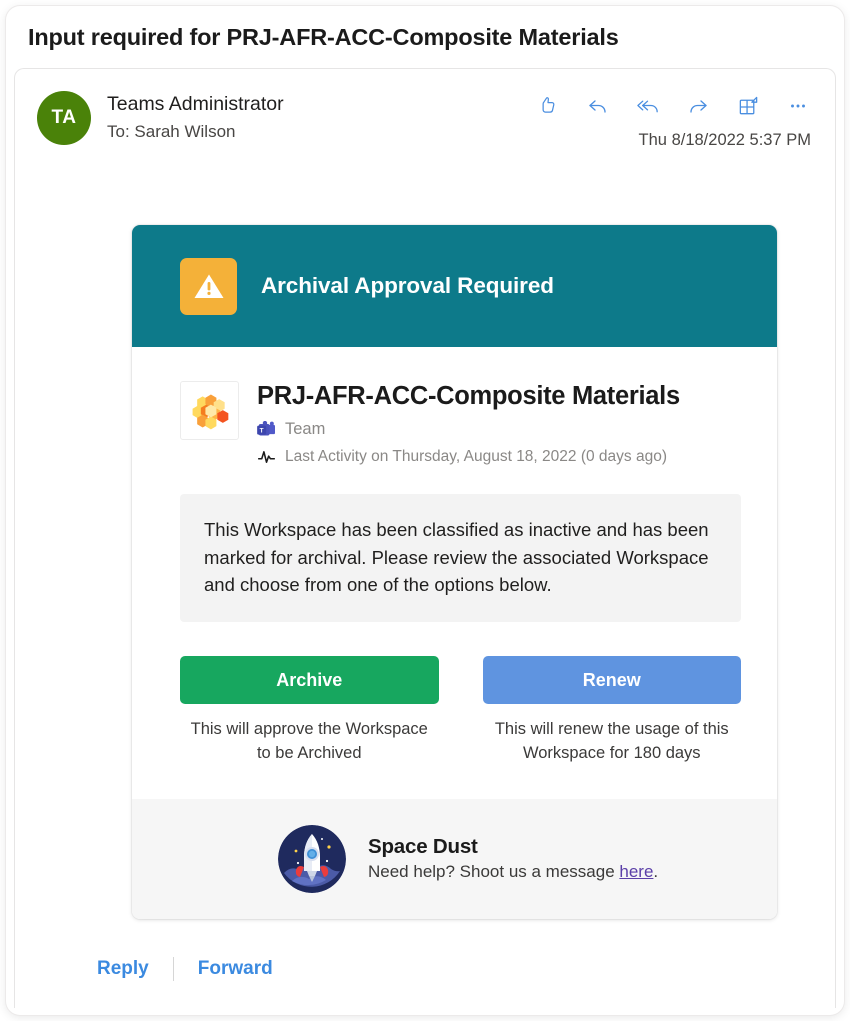  What do you see at coordinates (235, 969) in the screenshot?
I see `forward-button: Forward` at bounding box center [235, 969].